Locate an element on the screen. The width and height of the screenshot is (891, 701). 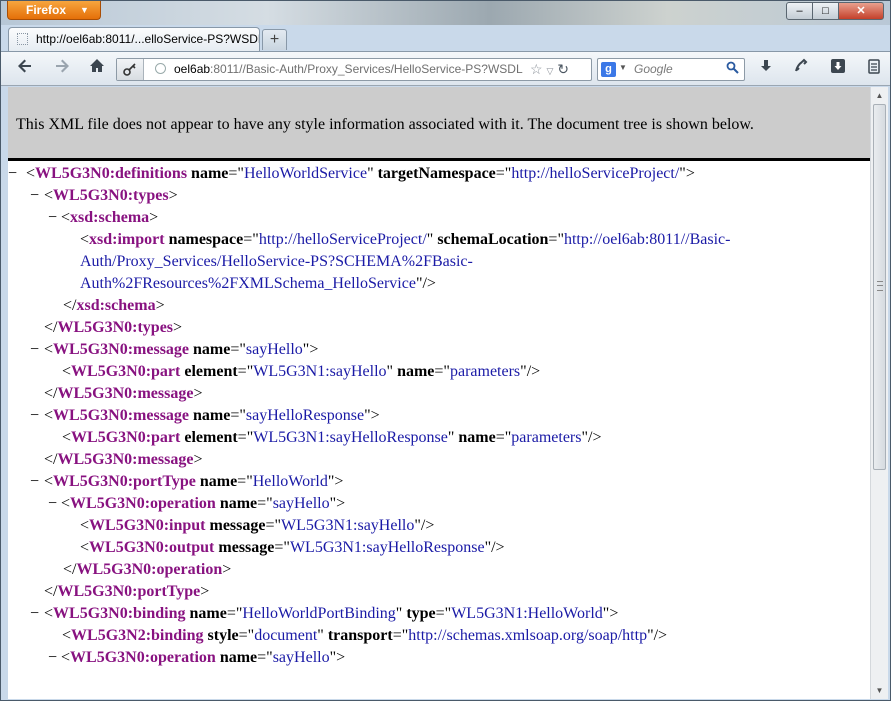
search-bar: g ▼ Google is located at coordinates (671, 69).